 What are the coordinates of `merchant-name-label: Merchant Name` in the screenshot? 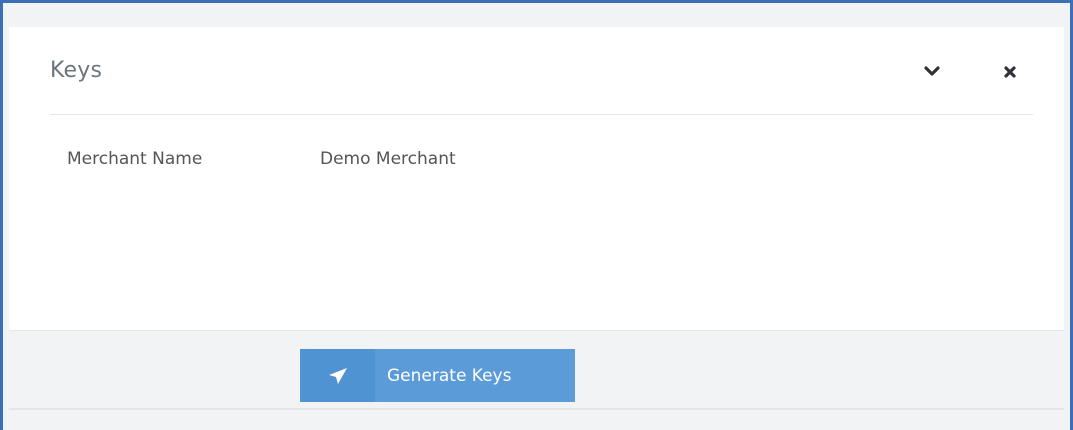 It's located at (135, 159).